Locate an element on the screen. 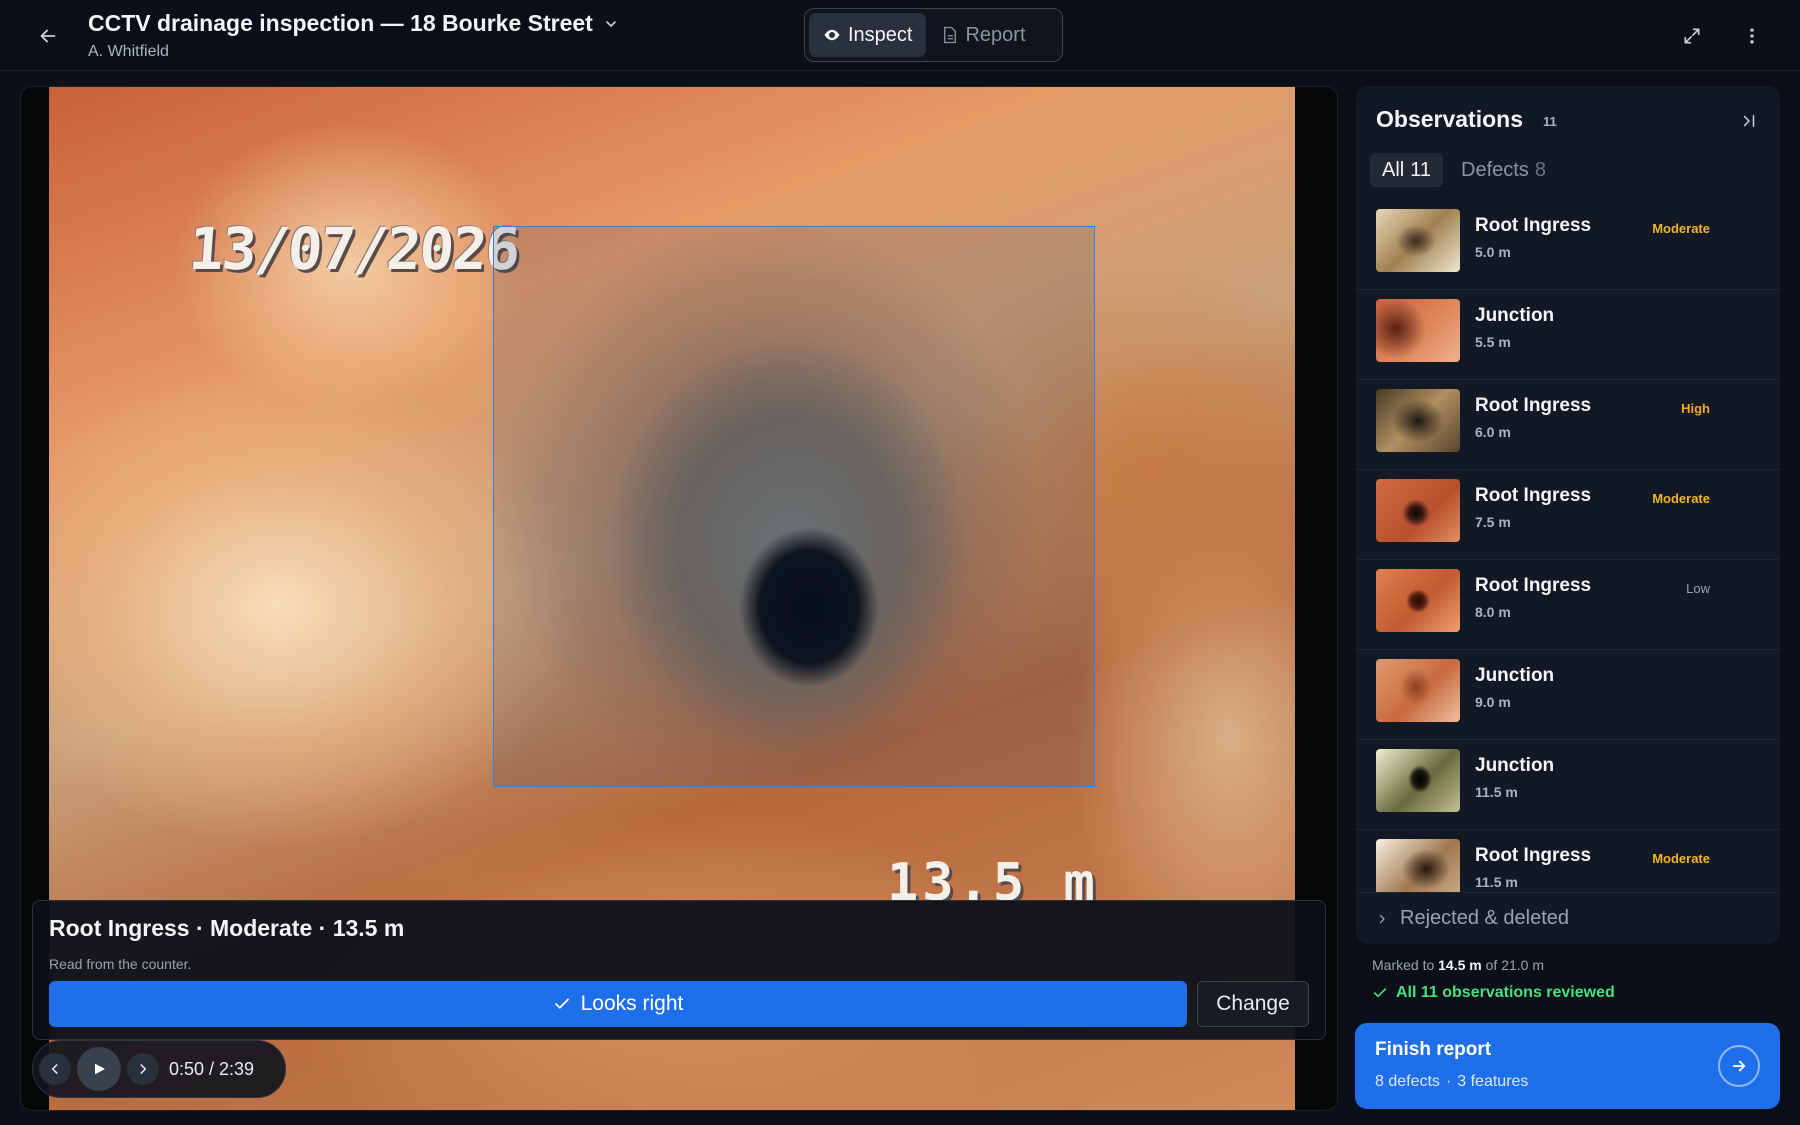  rejected-deleted-toggle: Rejected & deleted is located at coordinates (1568, 918).